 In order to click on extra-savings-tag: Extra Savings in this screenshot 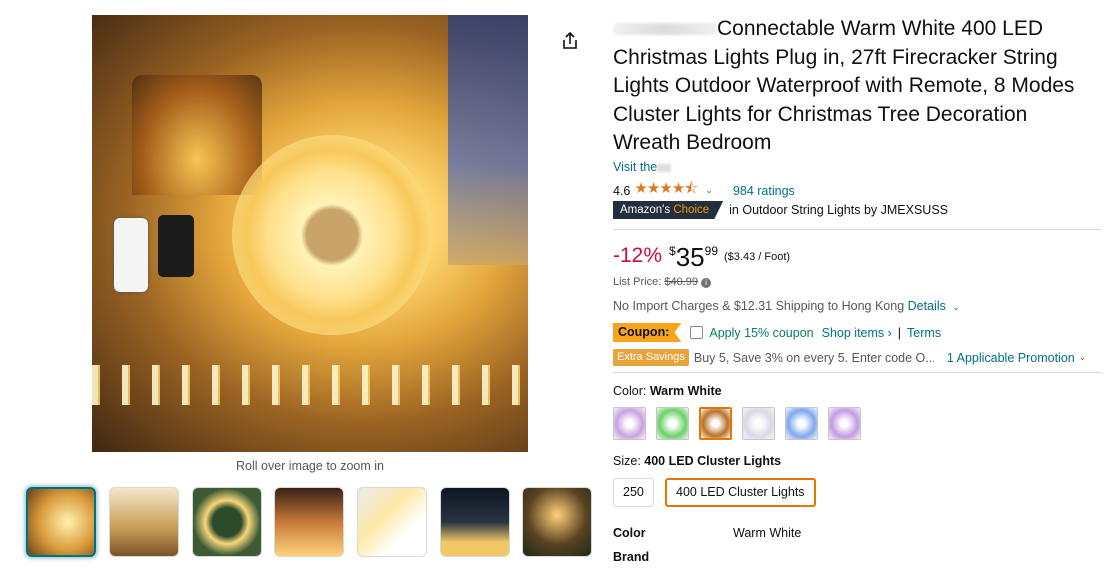, I will do `click(651, 357)`.